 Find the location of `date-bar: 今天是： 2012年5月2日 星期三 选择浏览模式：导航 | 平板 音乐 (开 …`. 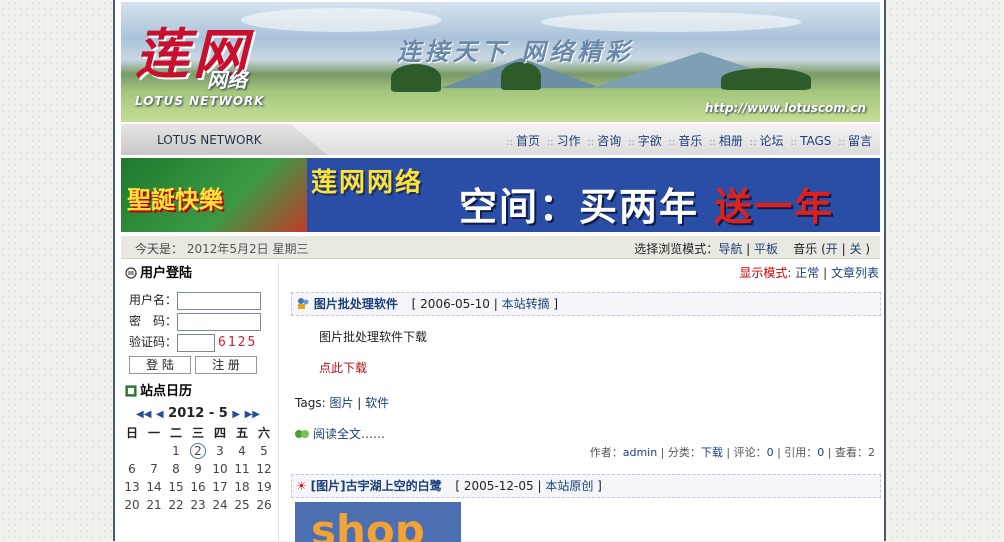

date-bar: 今天是： 2012年5月2日 星期三 选择浏览模式：导航 | 平板 音乐 (开 … is located at coordinates (500, 247).